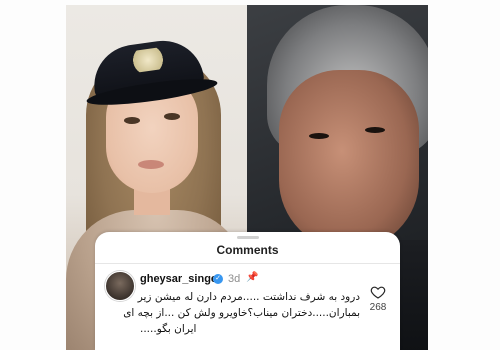  What do you see at coordinates (247, 263) in the screenshot?
I see `title-divider` at bounding box center [247, 263].